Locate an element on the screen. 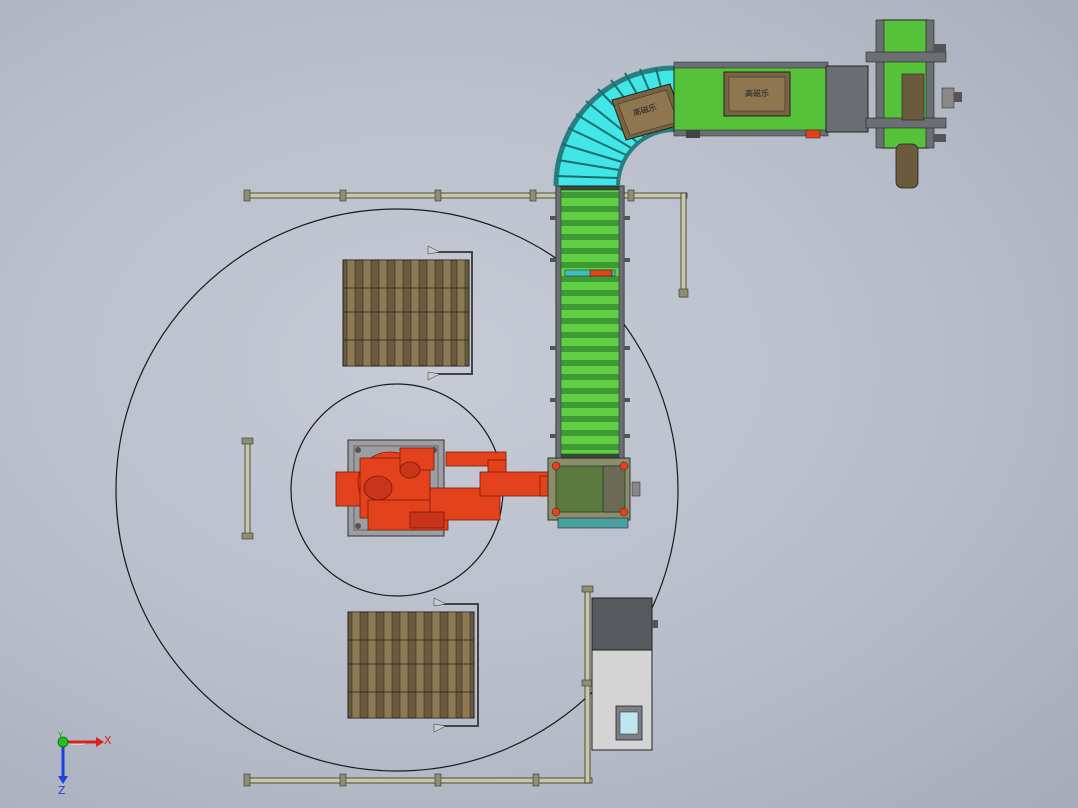 The height and width of the screenshot is (808, 1078). safety-fence-left is located at coordinates (247, 488).